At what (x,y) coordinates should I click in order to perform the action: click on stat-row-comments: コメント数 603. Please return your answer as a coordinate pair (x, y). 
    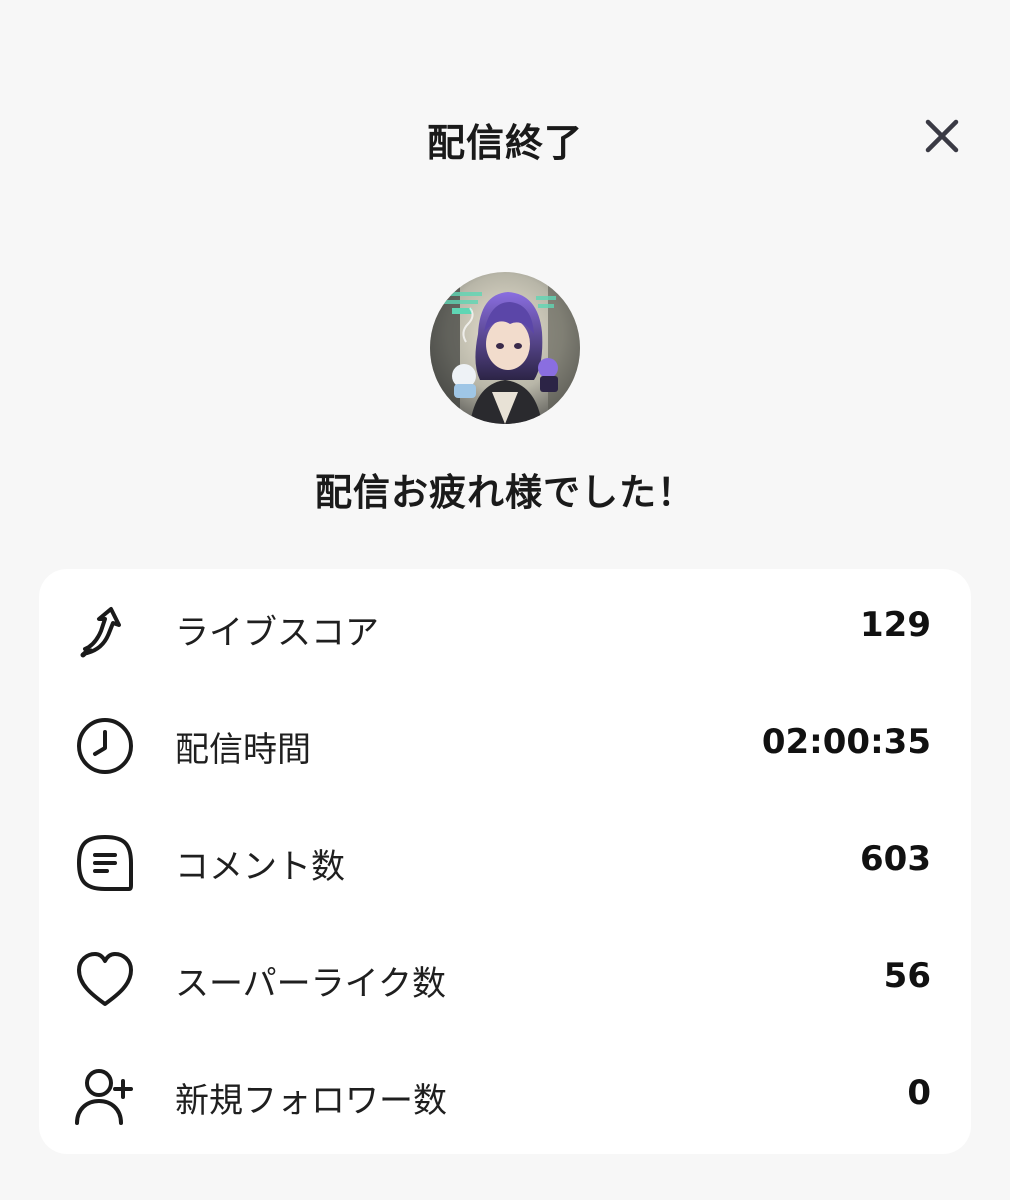
    Looking at the image, I should click on (505, 861).